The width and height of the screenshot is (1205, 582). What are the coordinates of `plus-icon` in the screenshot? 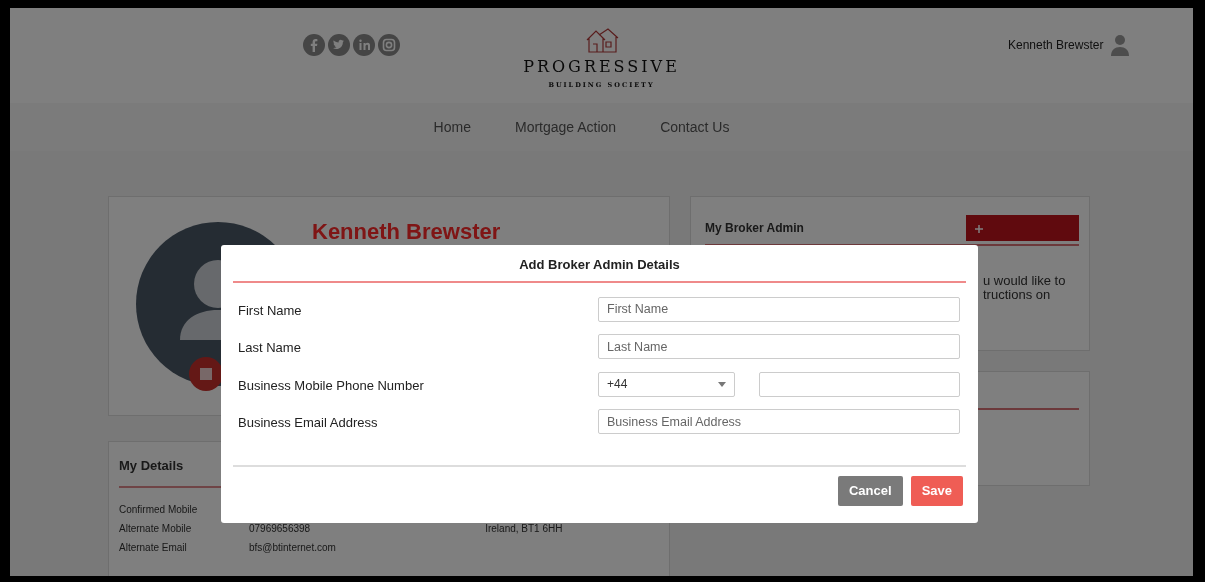 It's located at (979, 228).